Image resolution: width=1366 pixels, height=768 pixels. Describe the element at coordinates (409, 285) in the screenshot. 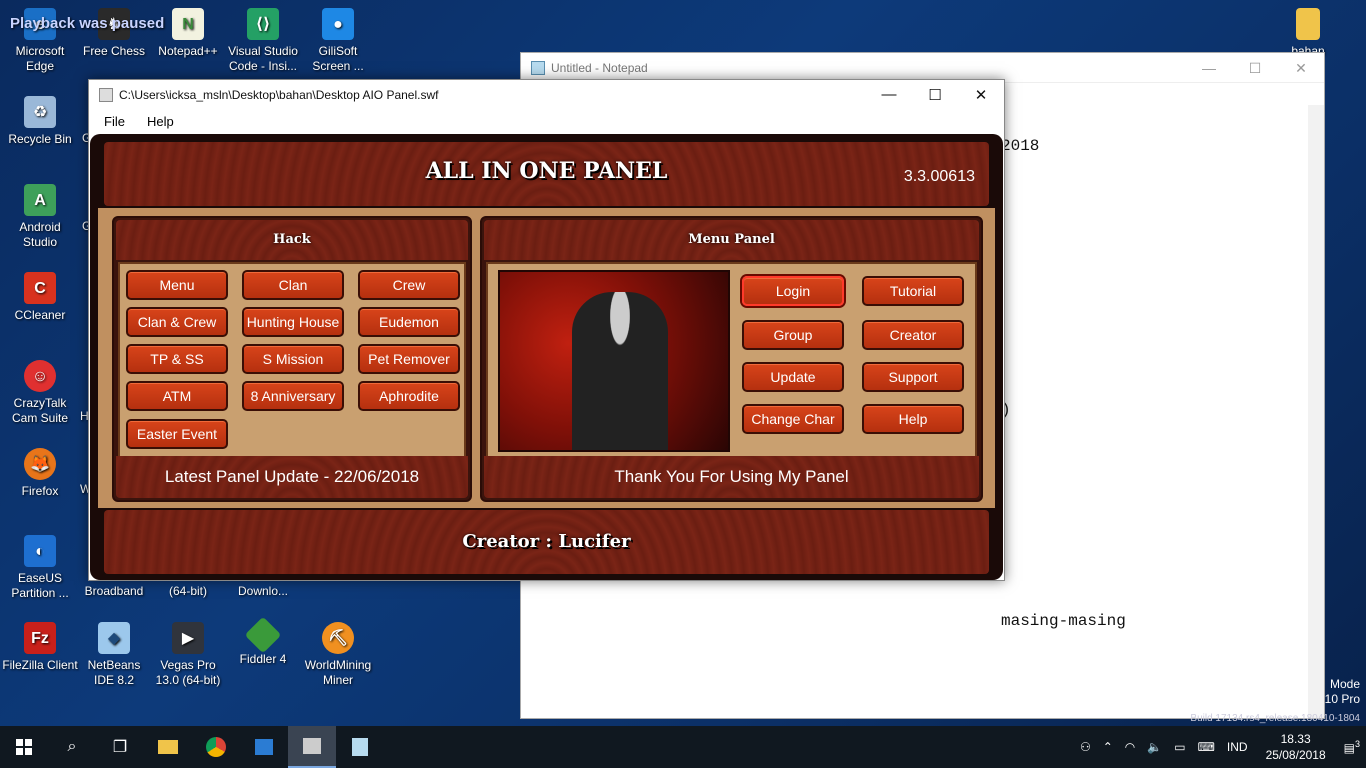

I see `hack-crew-button: Crew` at that location.